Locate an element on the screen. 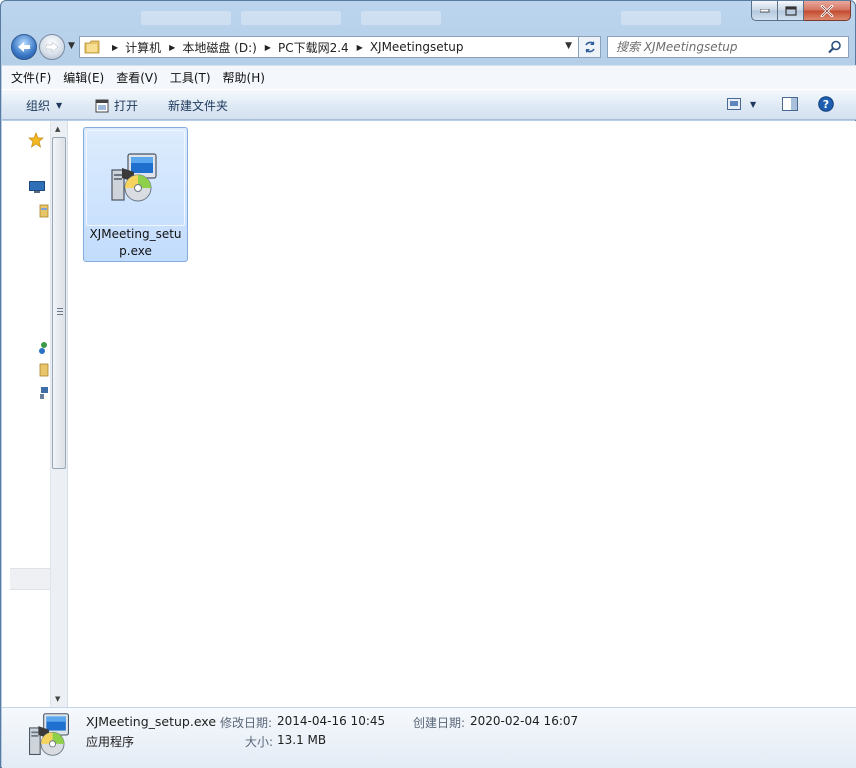 The width and height of the screenshot is (856, 768). forward-button is located at coordinates (52, 47).